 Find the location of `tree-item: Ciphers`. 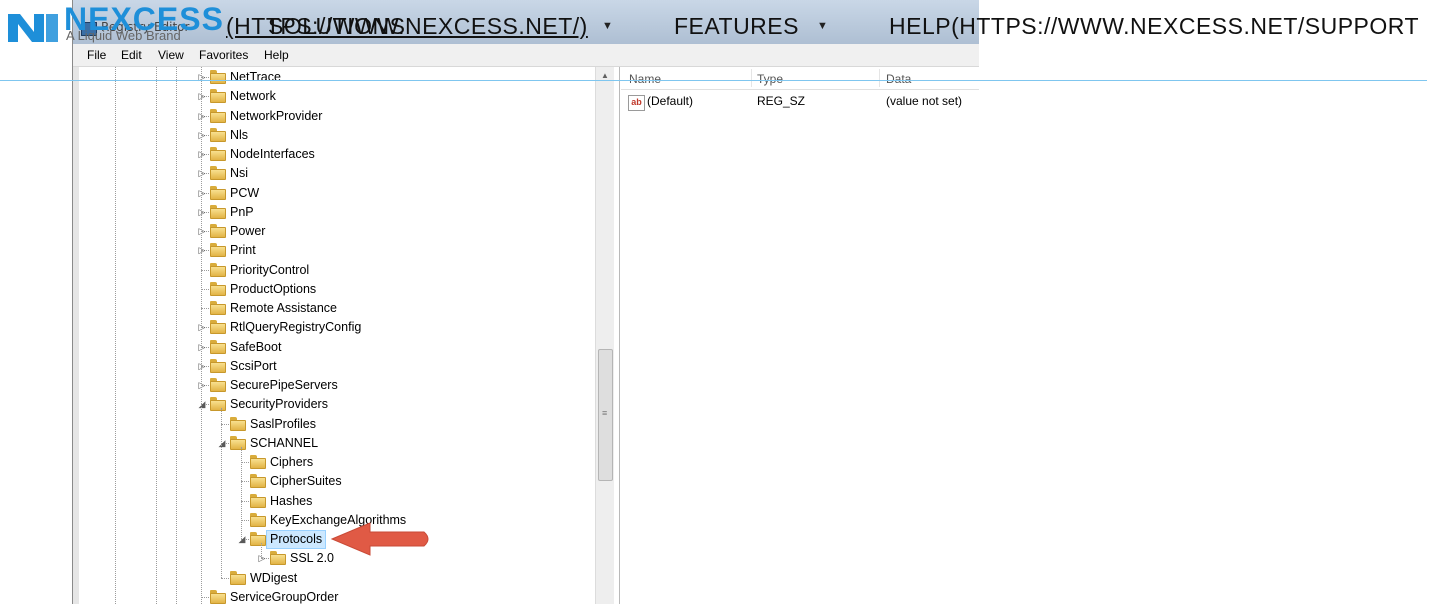

tree-item: Ciphers is located at coordinates (333, 462).